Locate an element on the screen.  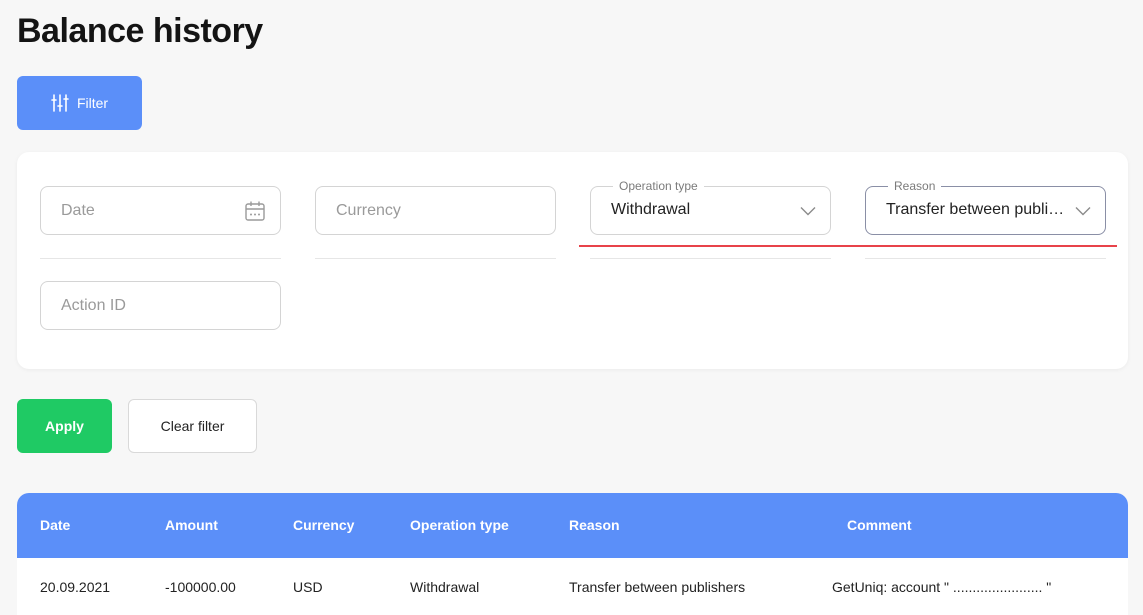
reason-divider is located at coordinates (985, 258).